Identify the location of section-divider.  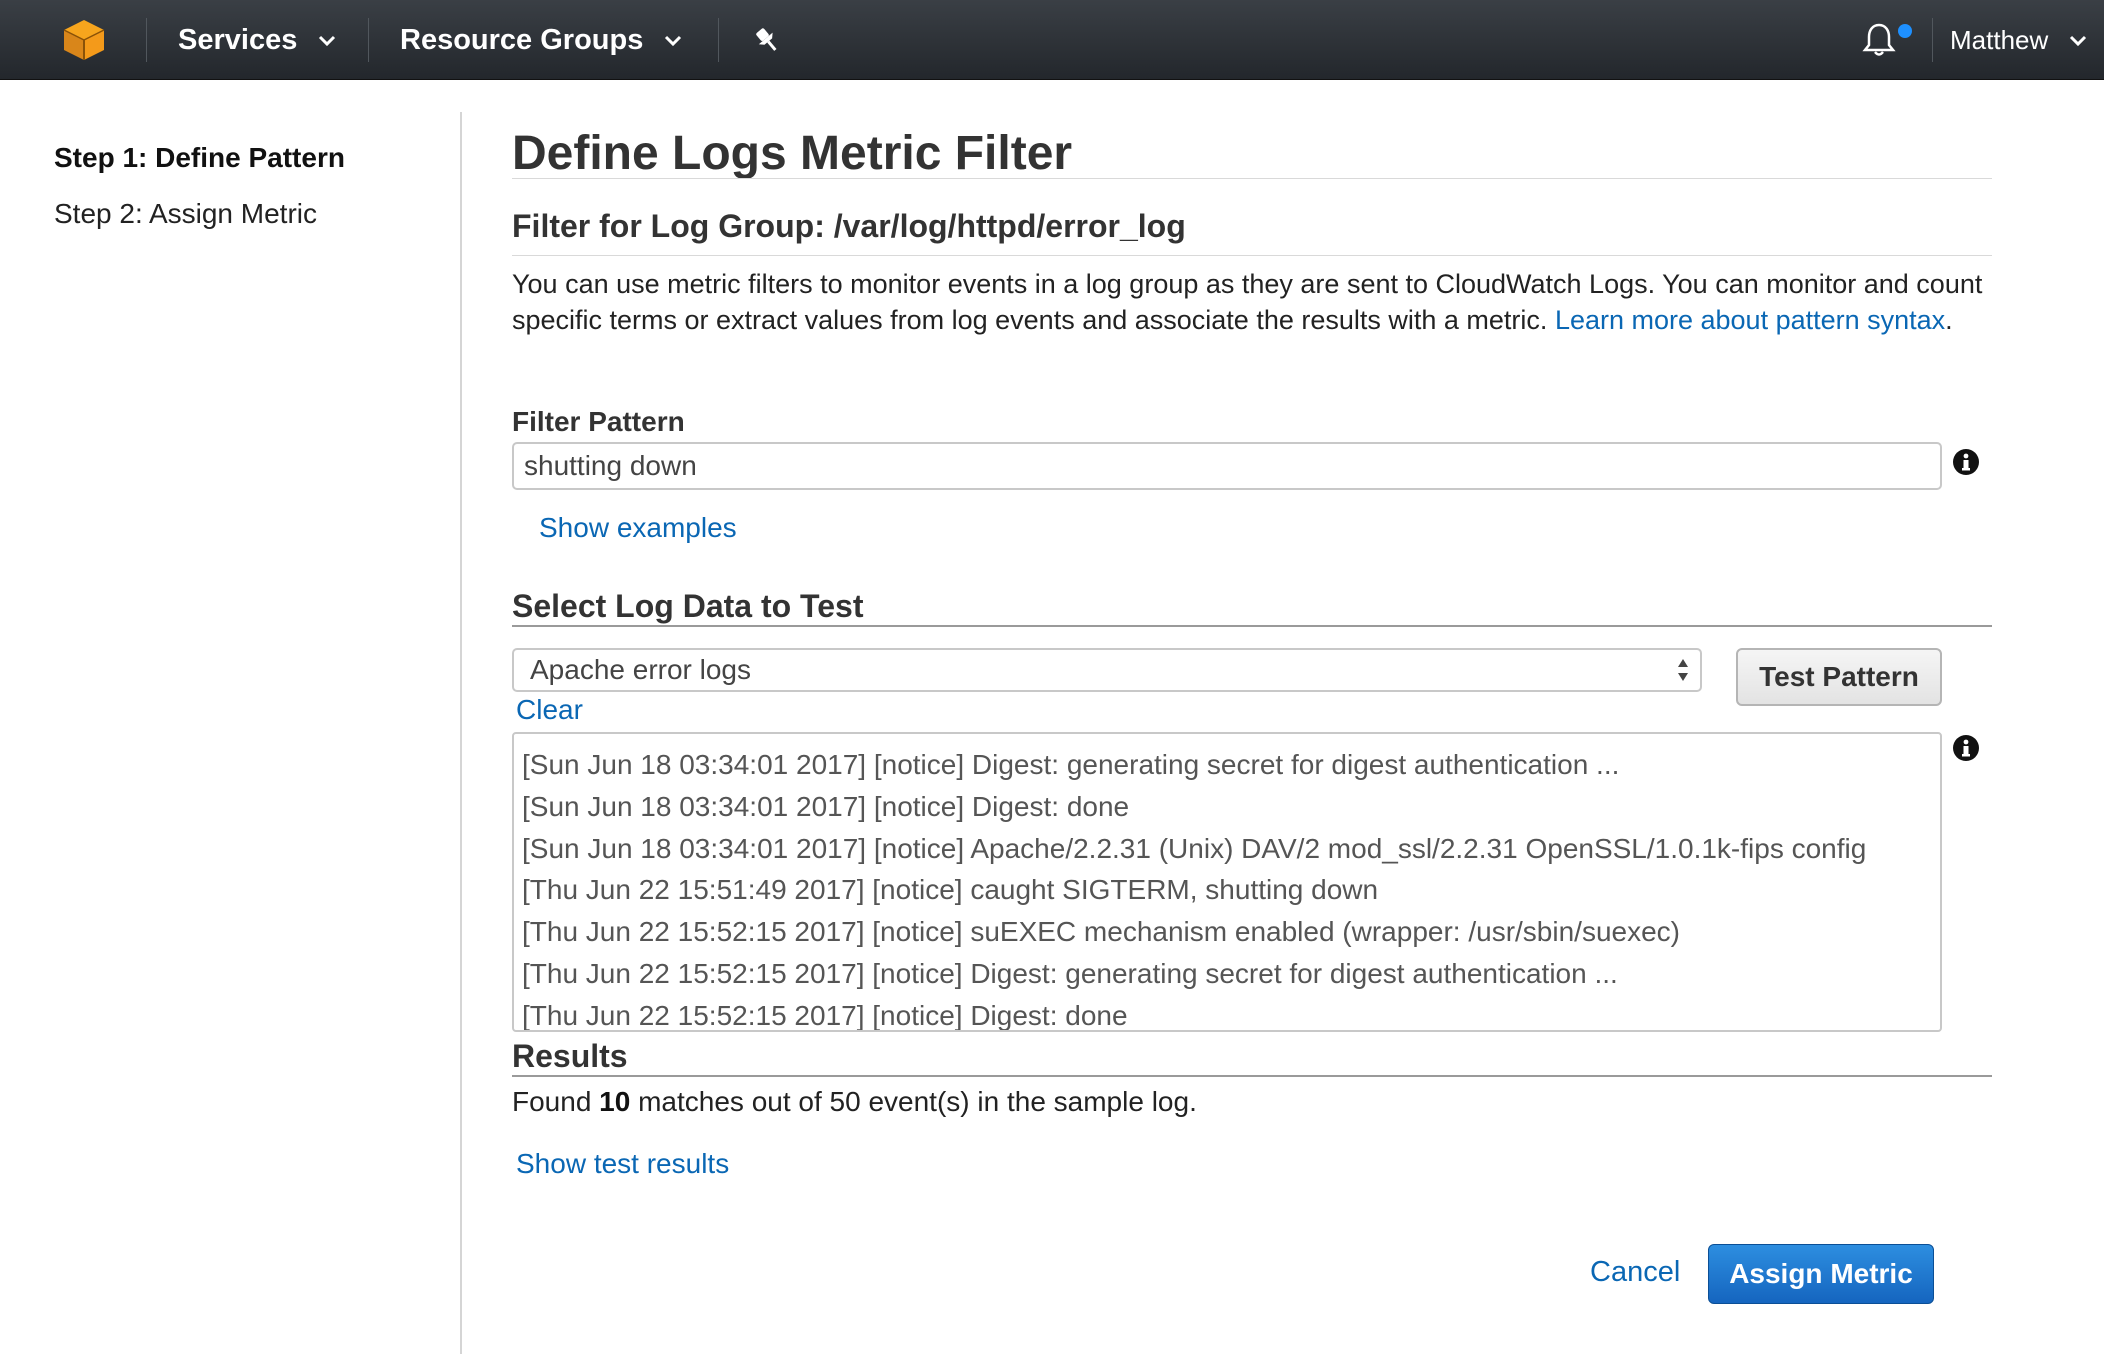
(1252, 626).